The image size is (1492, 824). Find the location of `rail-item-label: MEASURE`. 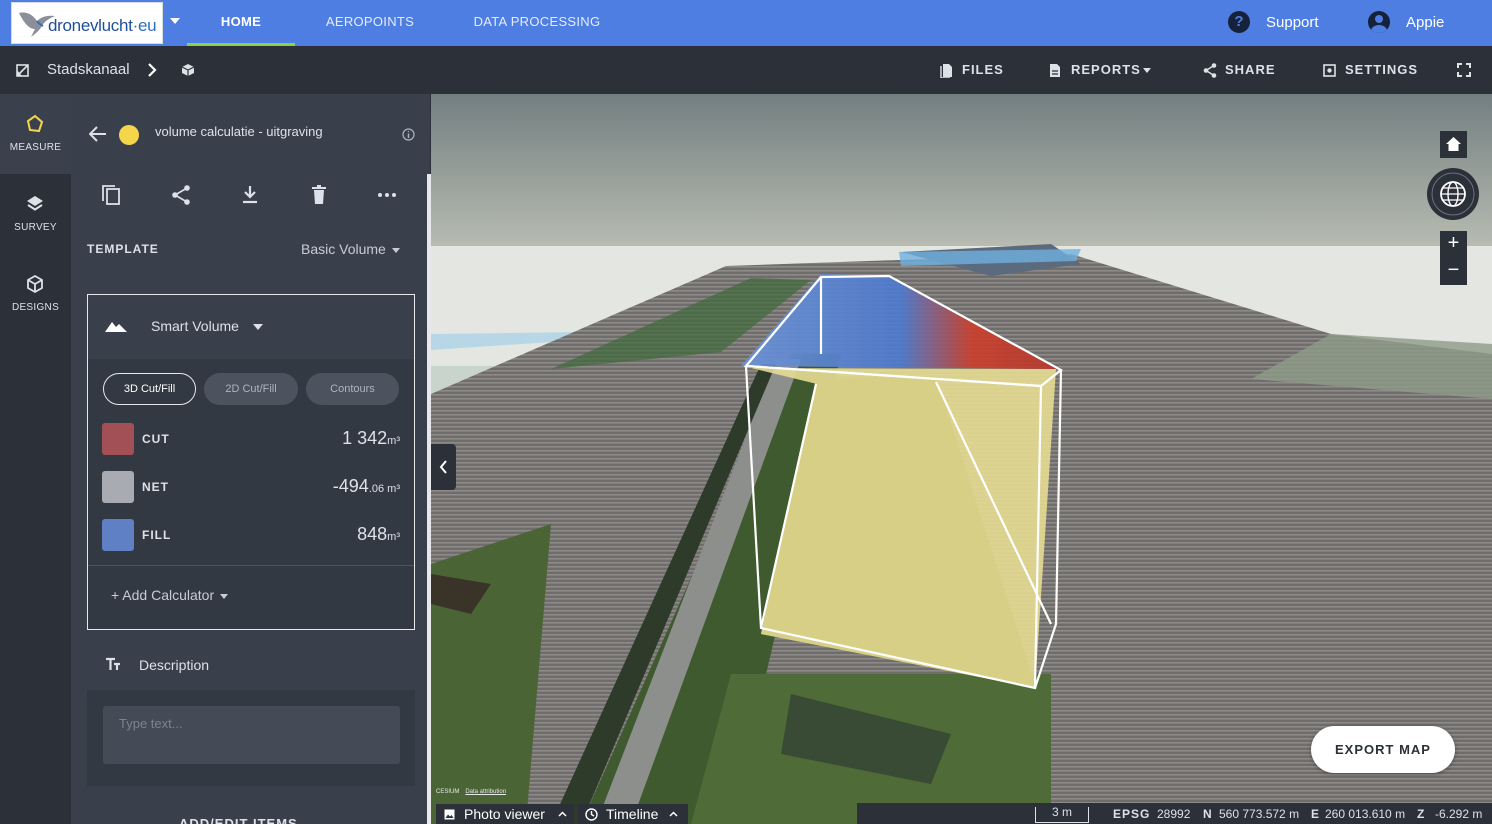

rail-item-label: MEASURE is located at coordinates (35, 147).